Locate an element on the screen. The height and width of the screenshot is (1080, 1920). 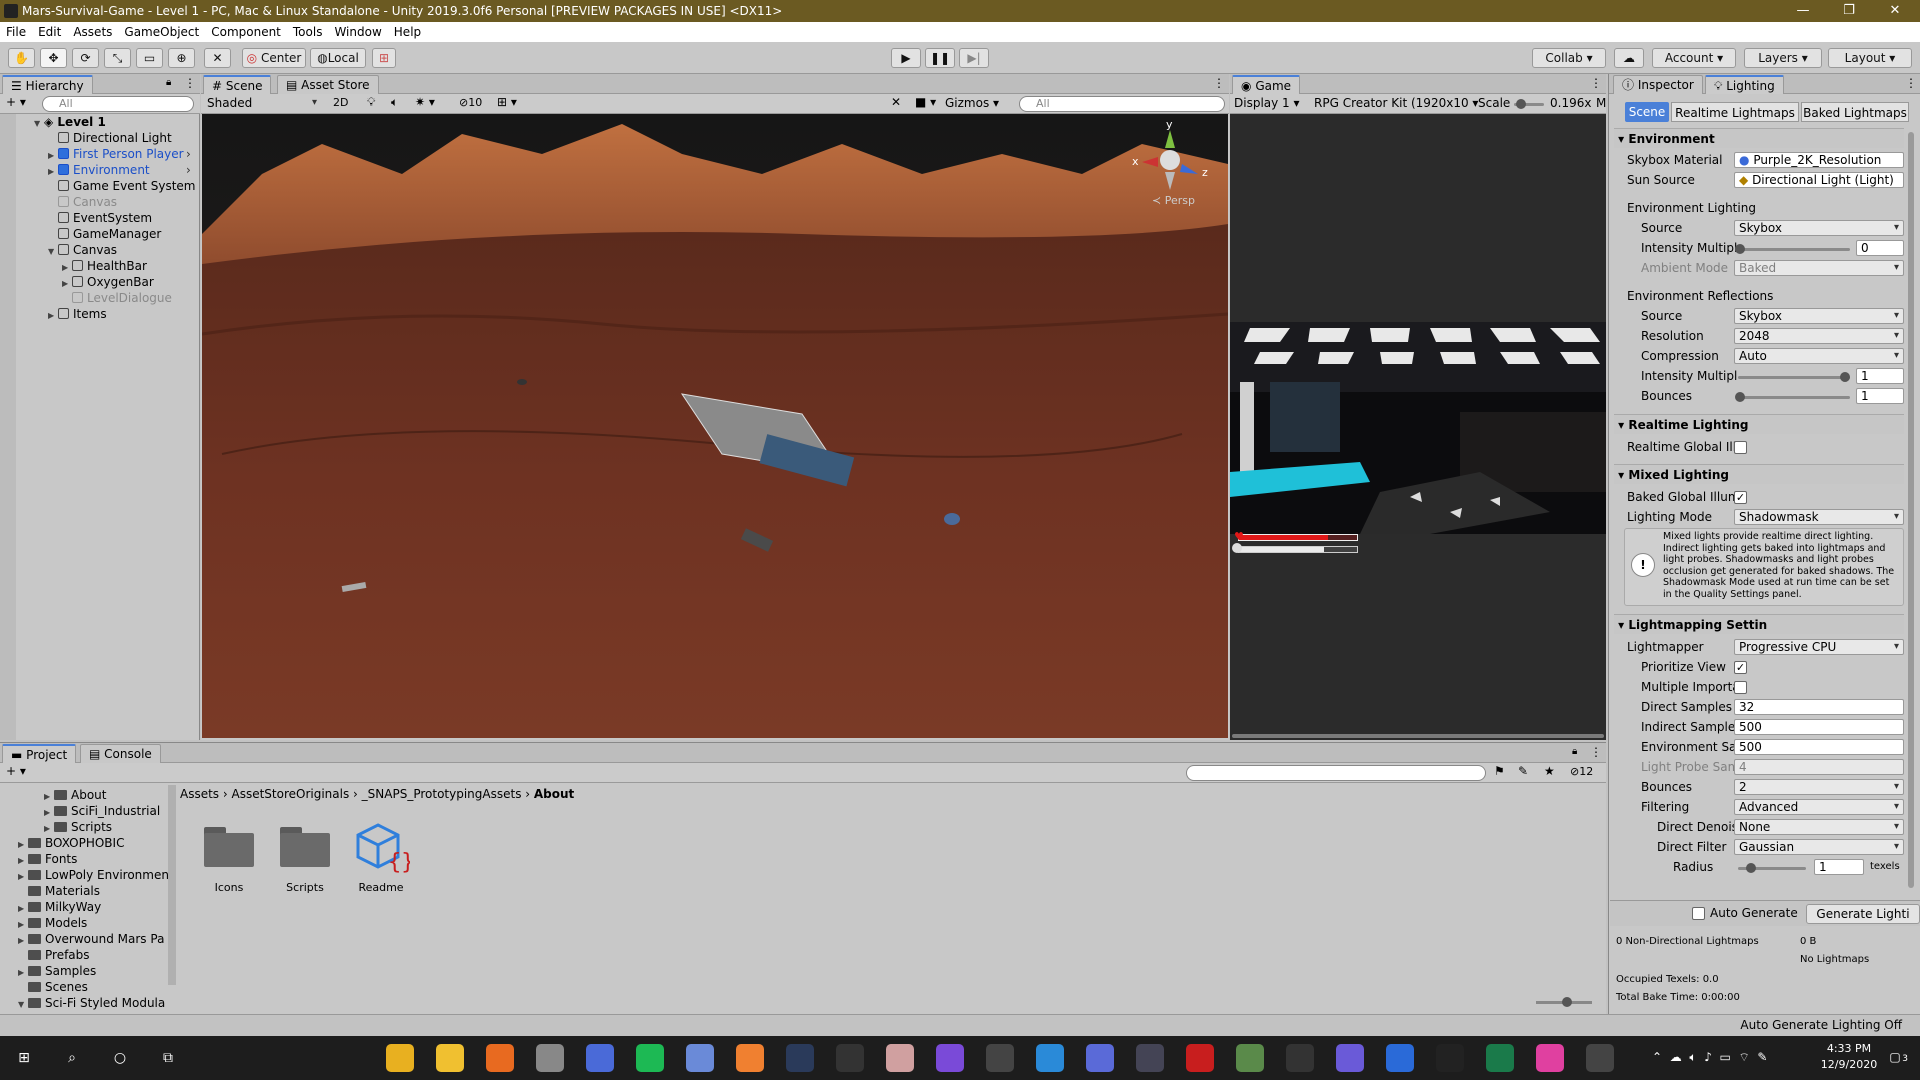
direct-denoiser-dropdown: None is located at coordinates (1819, 827).